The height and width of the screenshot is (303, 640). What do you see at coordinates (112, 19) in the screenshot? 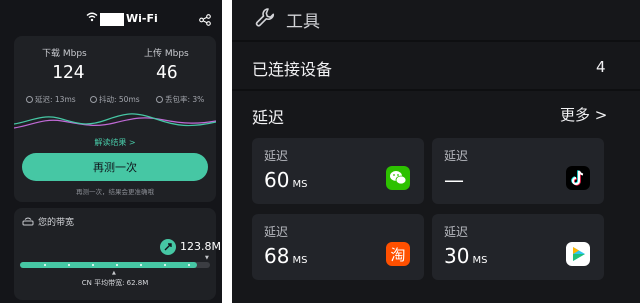
I see `ssid-redacted-block` at bounding box center [112, 19].